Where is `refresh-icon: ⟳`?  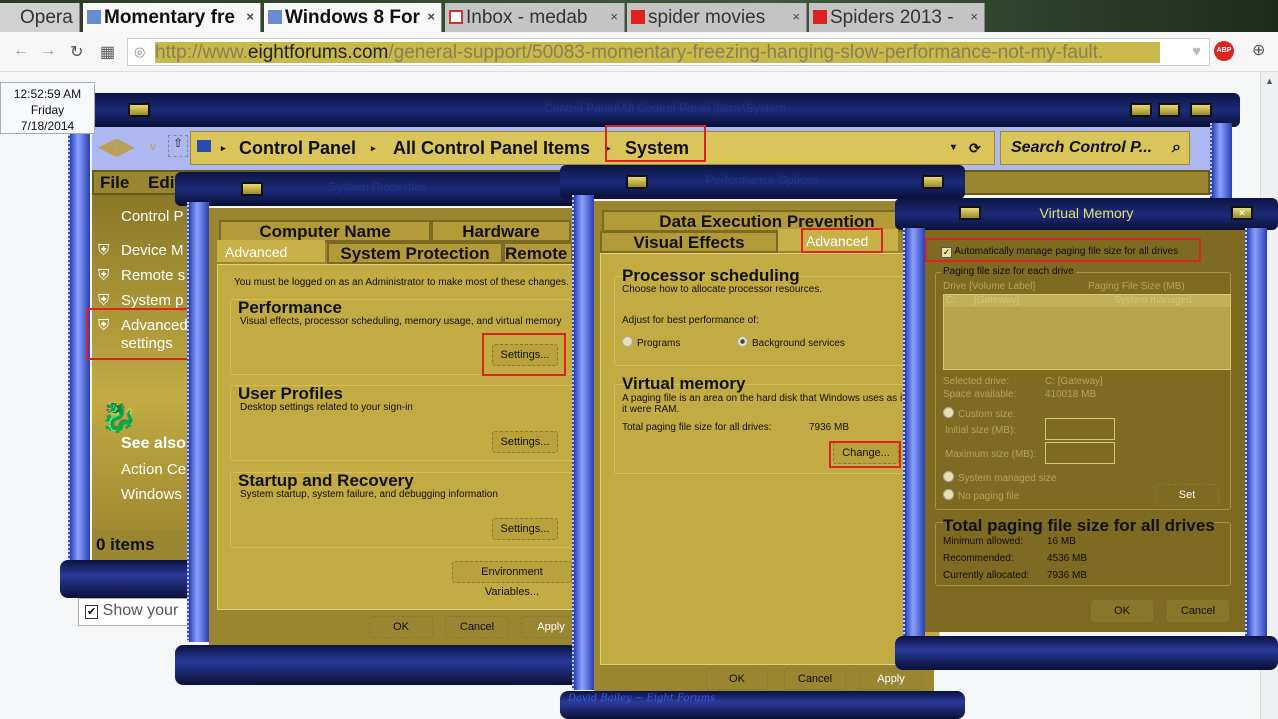
refresh-icon: ⟳ is located at coordinates (975, 148).